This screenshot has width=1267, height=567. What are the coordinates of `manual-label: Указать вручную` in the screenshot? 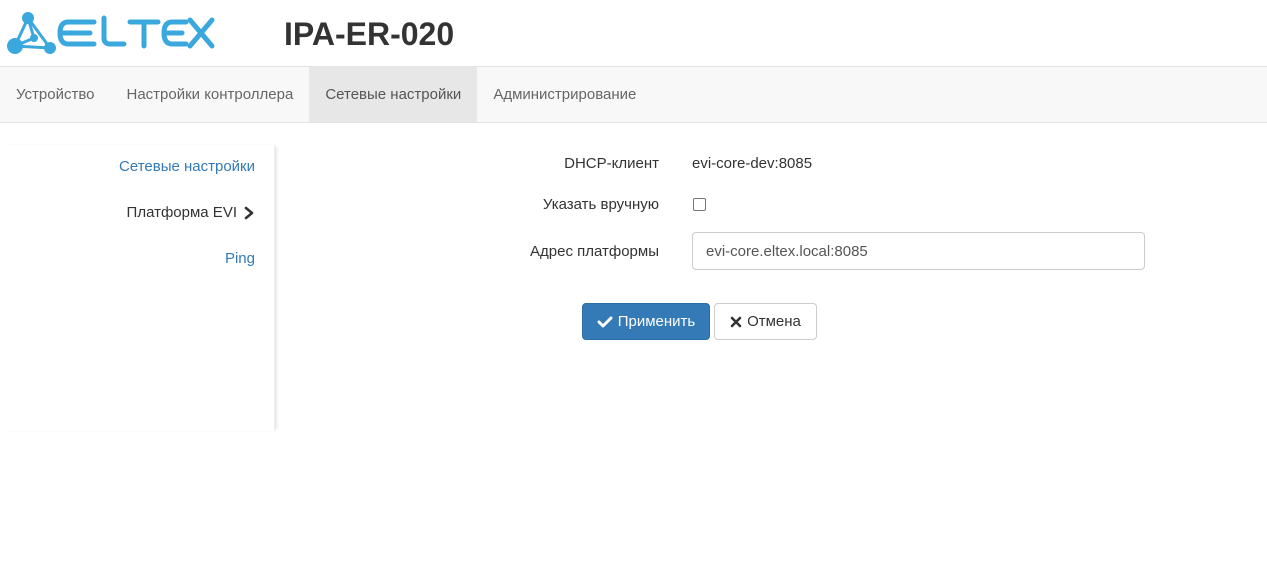 It's located at (600, 204).